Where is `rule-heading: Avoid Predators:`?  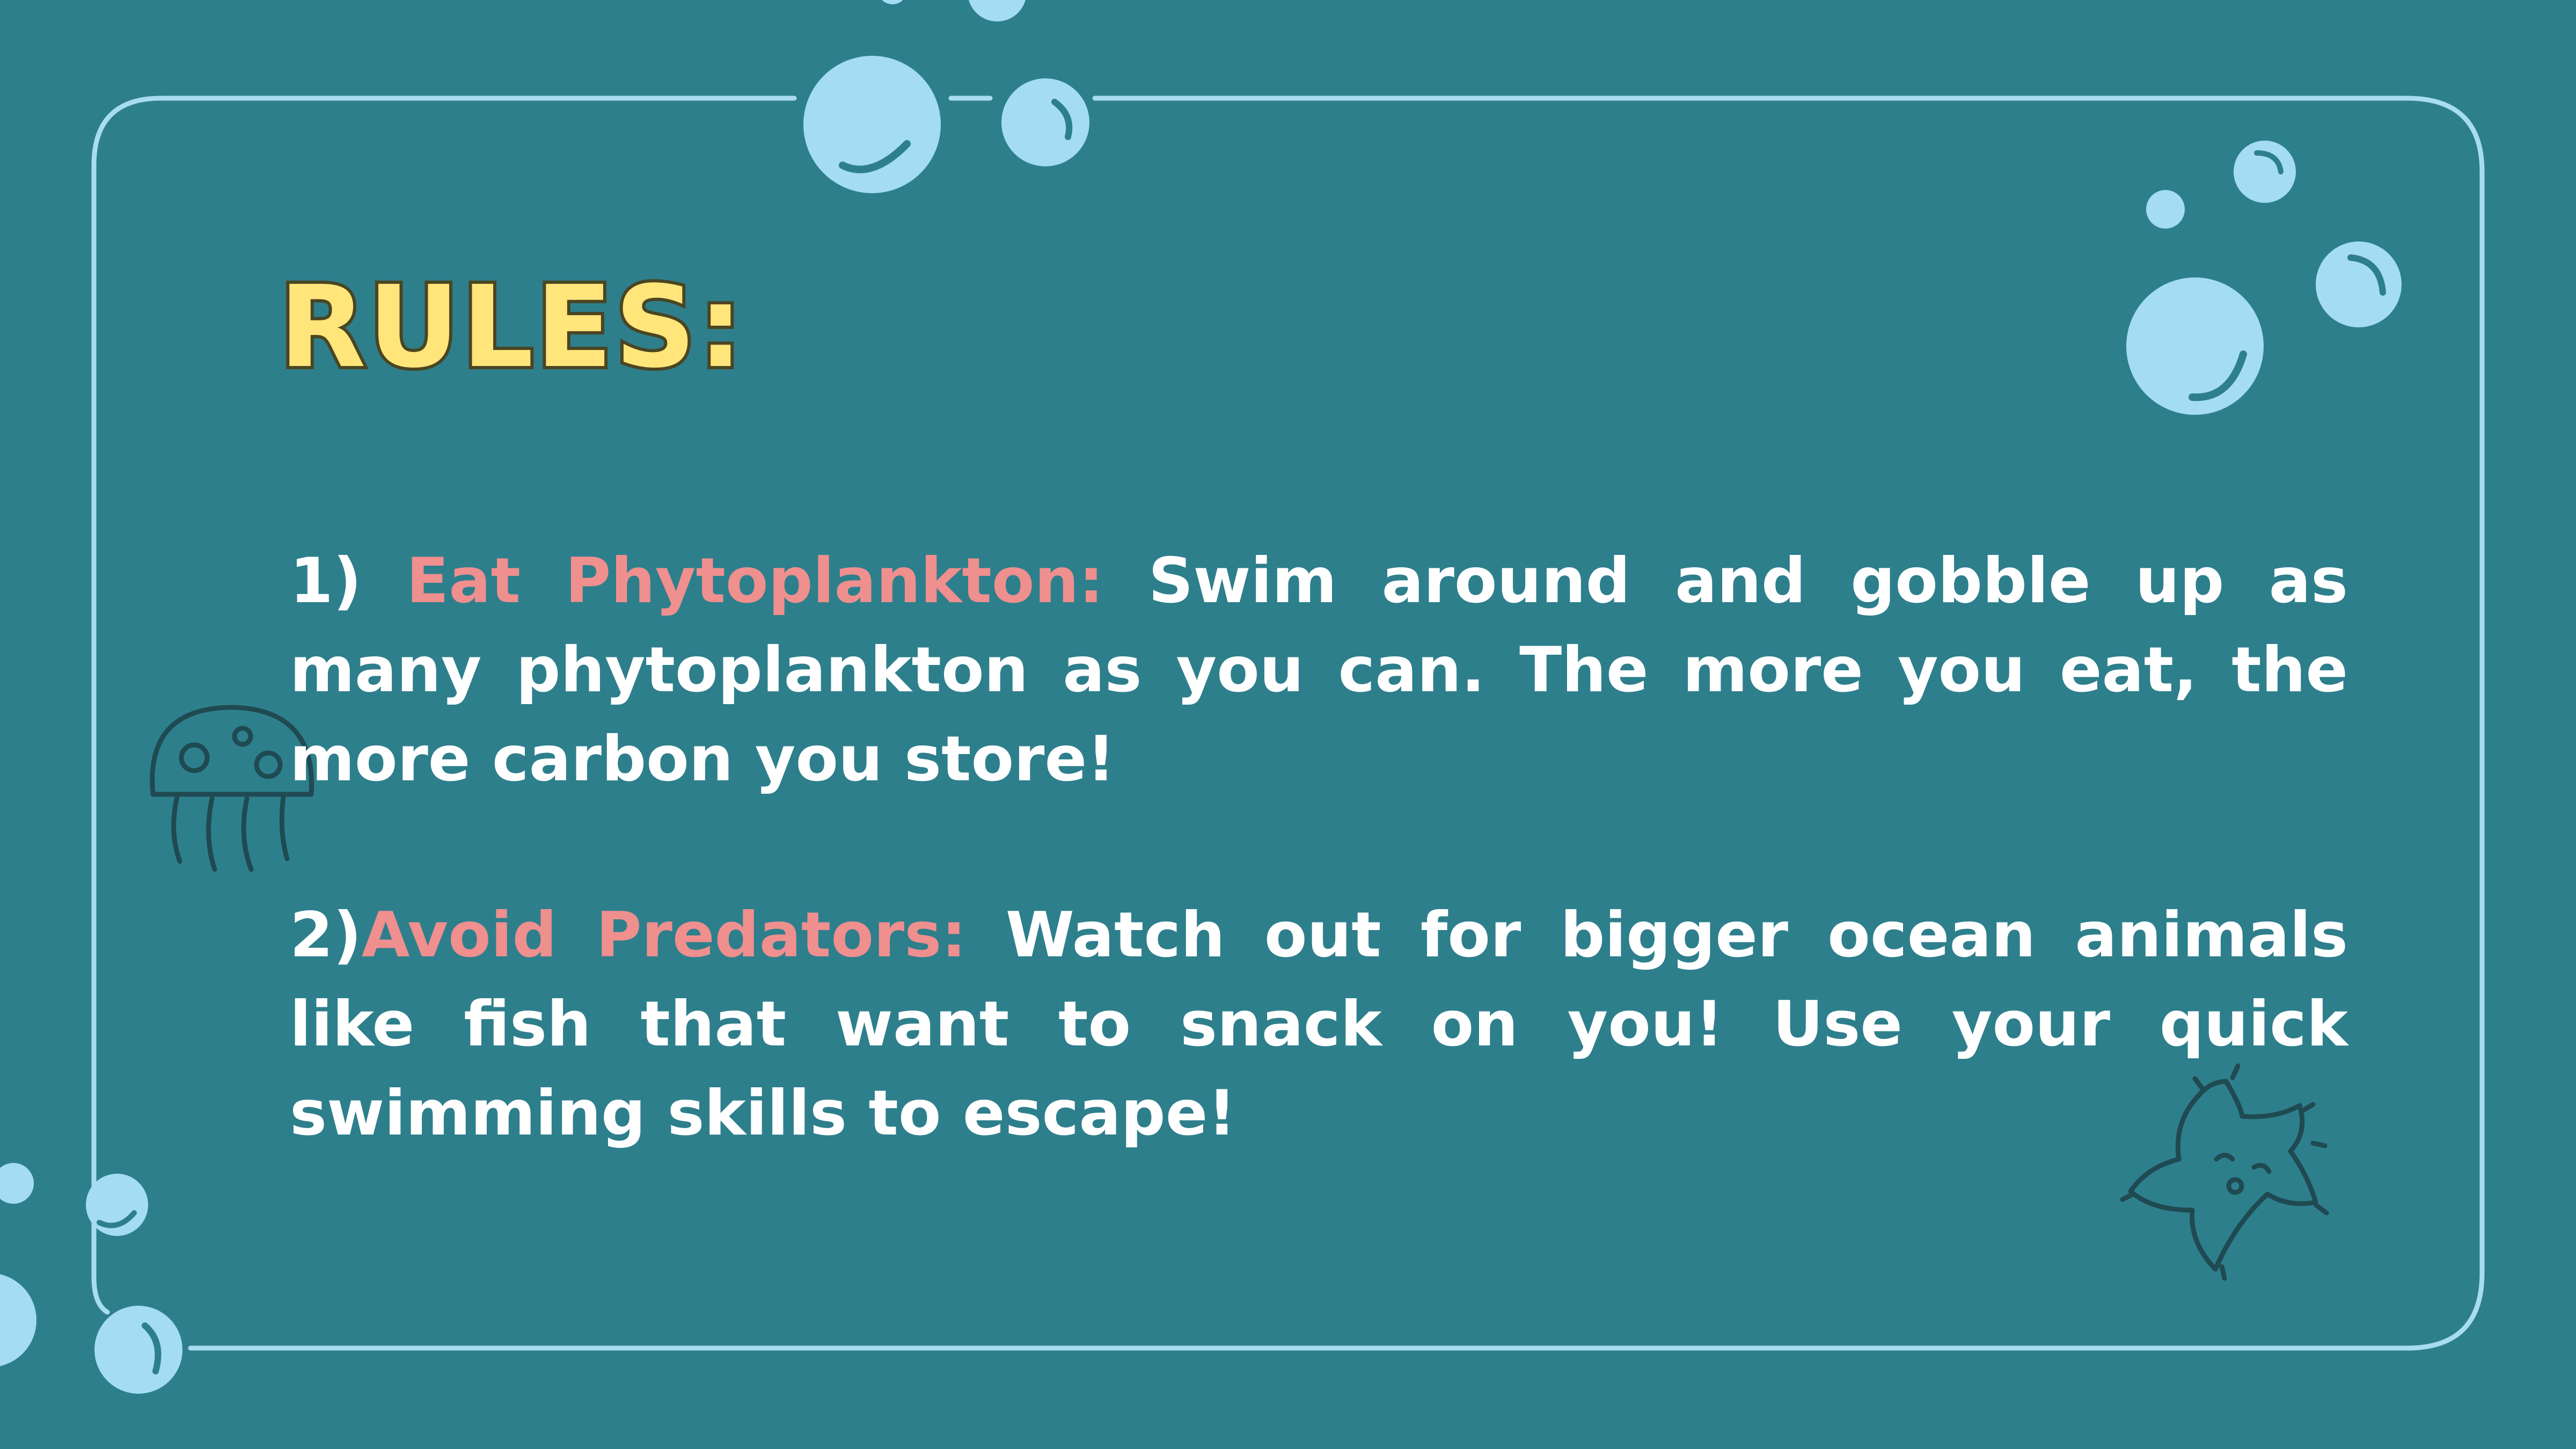 rule-heading: Avoid Predators: is located at coordinates (664, 935).